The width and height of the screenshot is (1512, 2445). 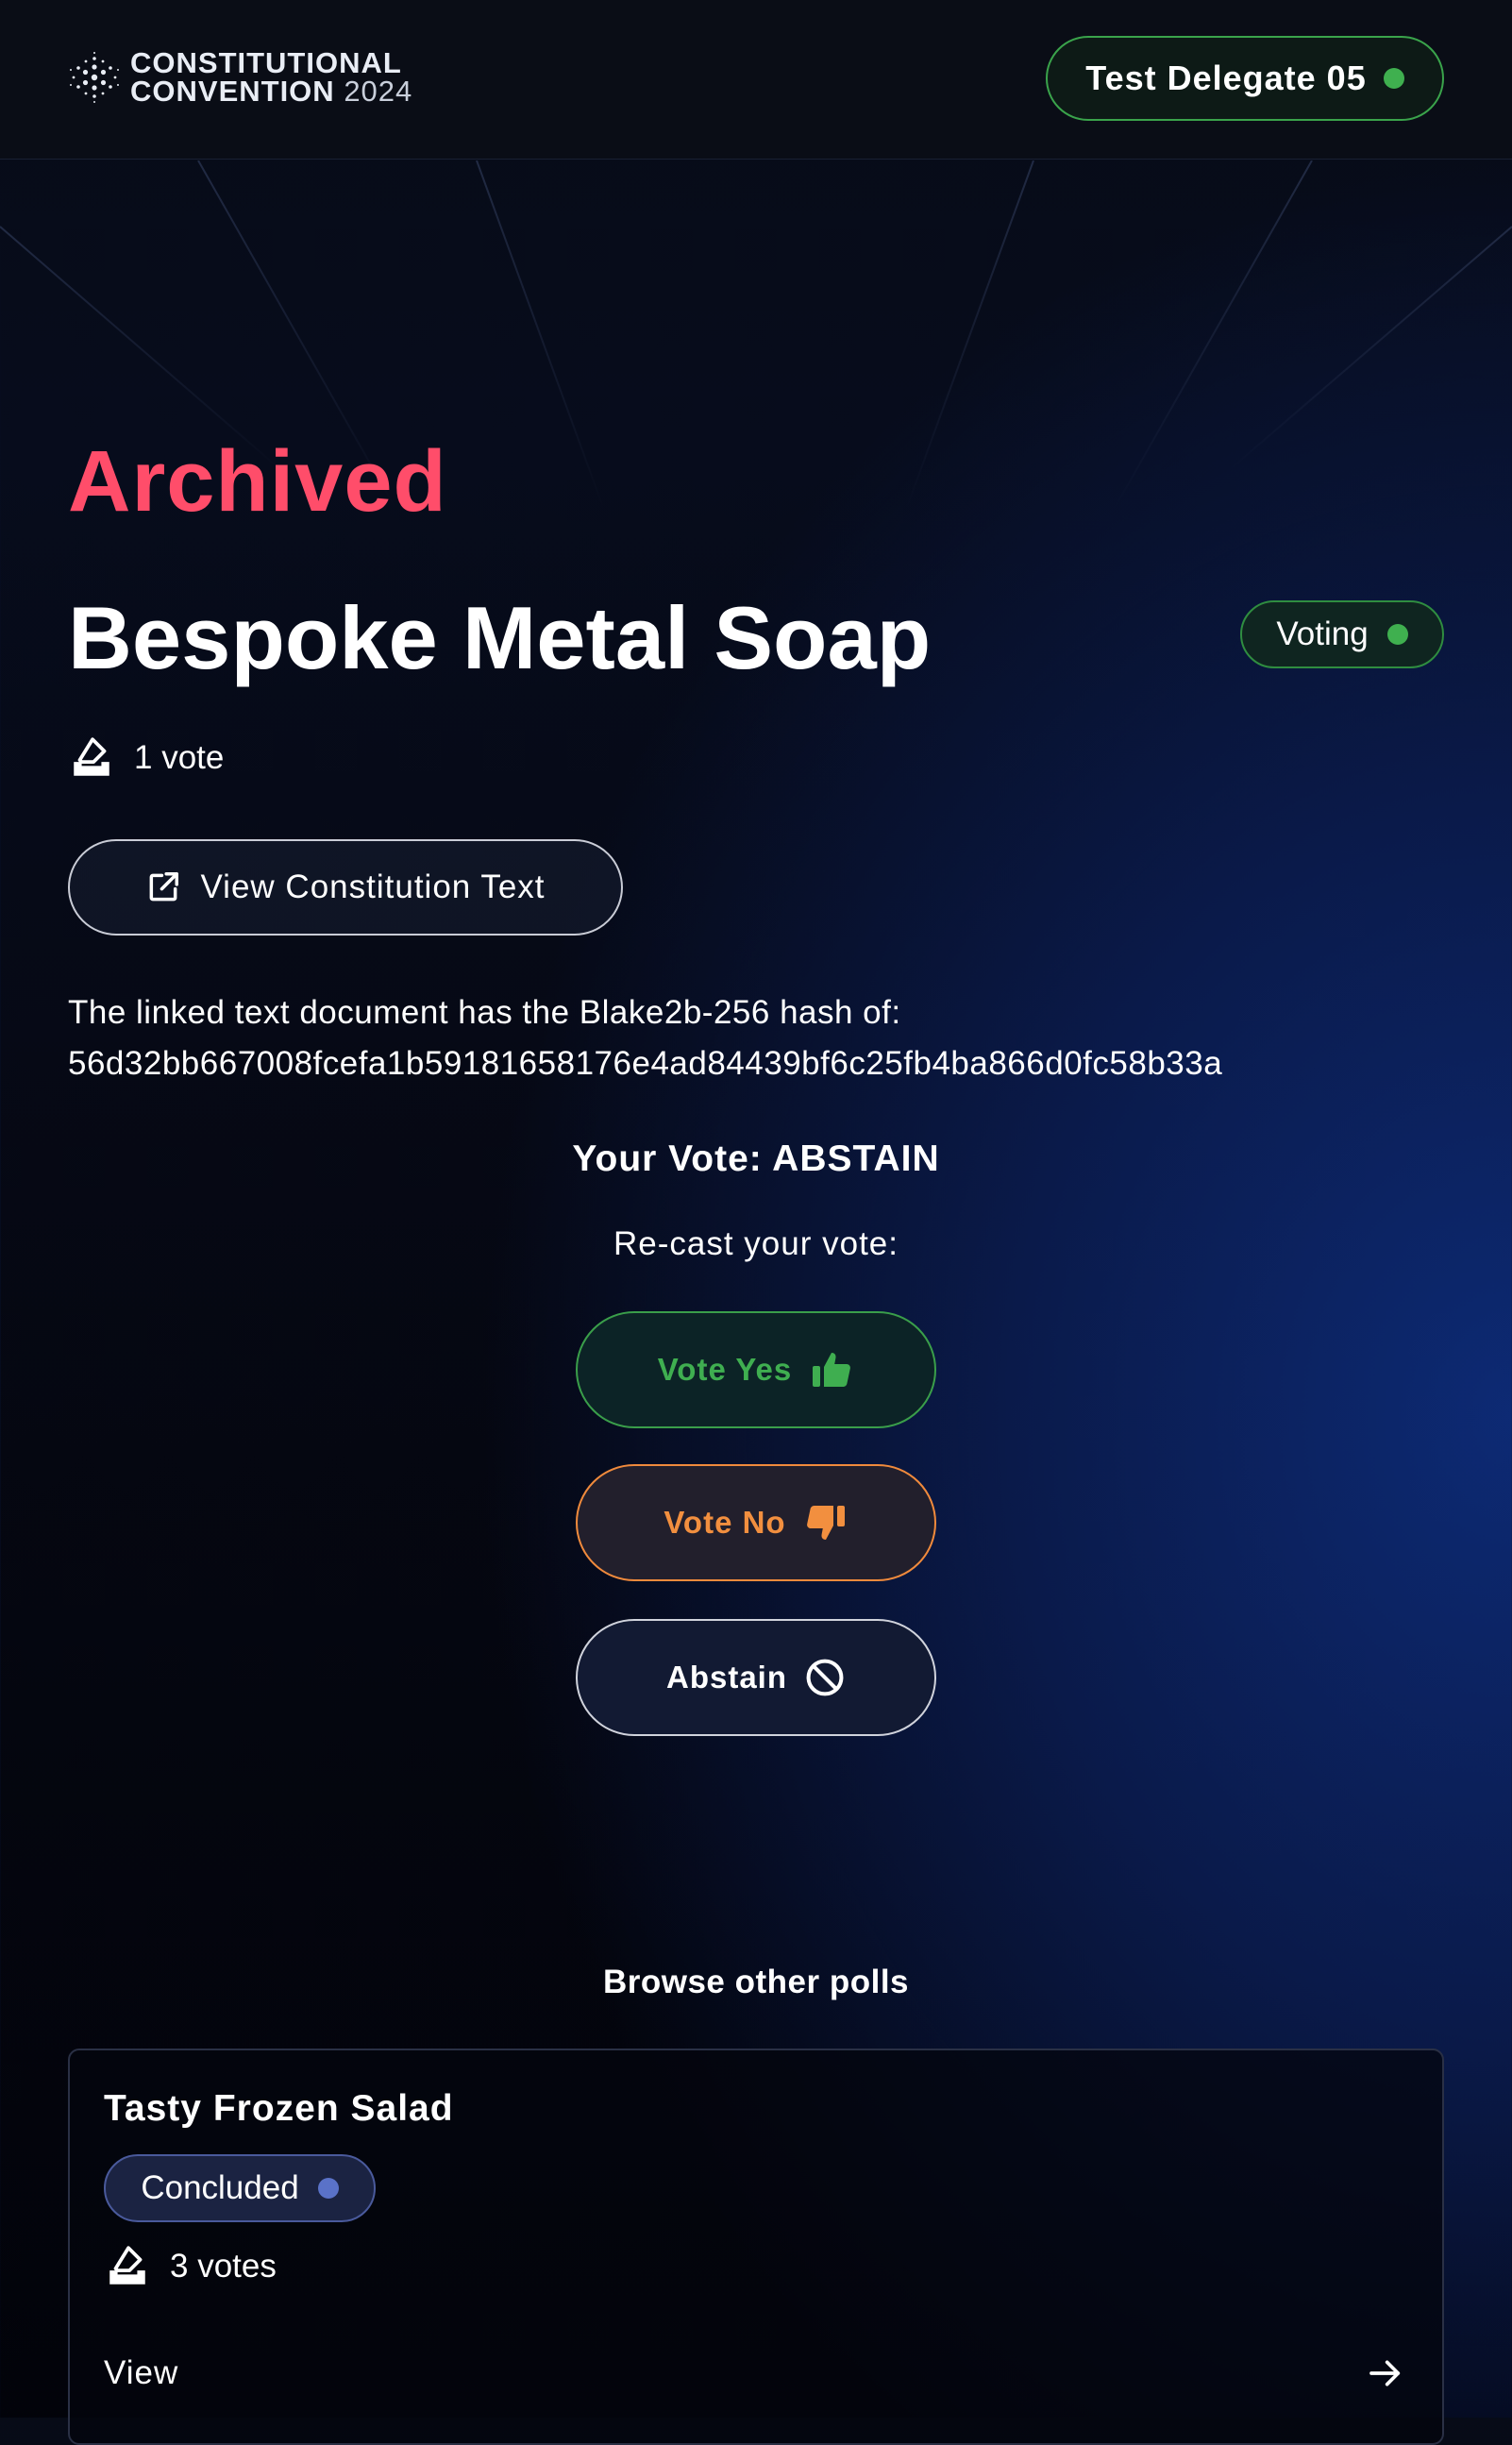 I want to click on external-link-icon, so click(x=164, y=887).